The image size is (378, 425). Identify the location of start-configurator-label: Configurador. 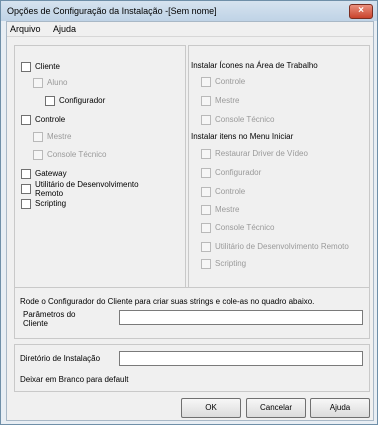
(238, 172).